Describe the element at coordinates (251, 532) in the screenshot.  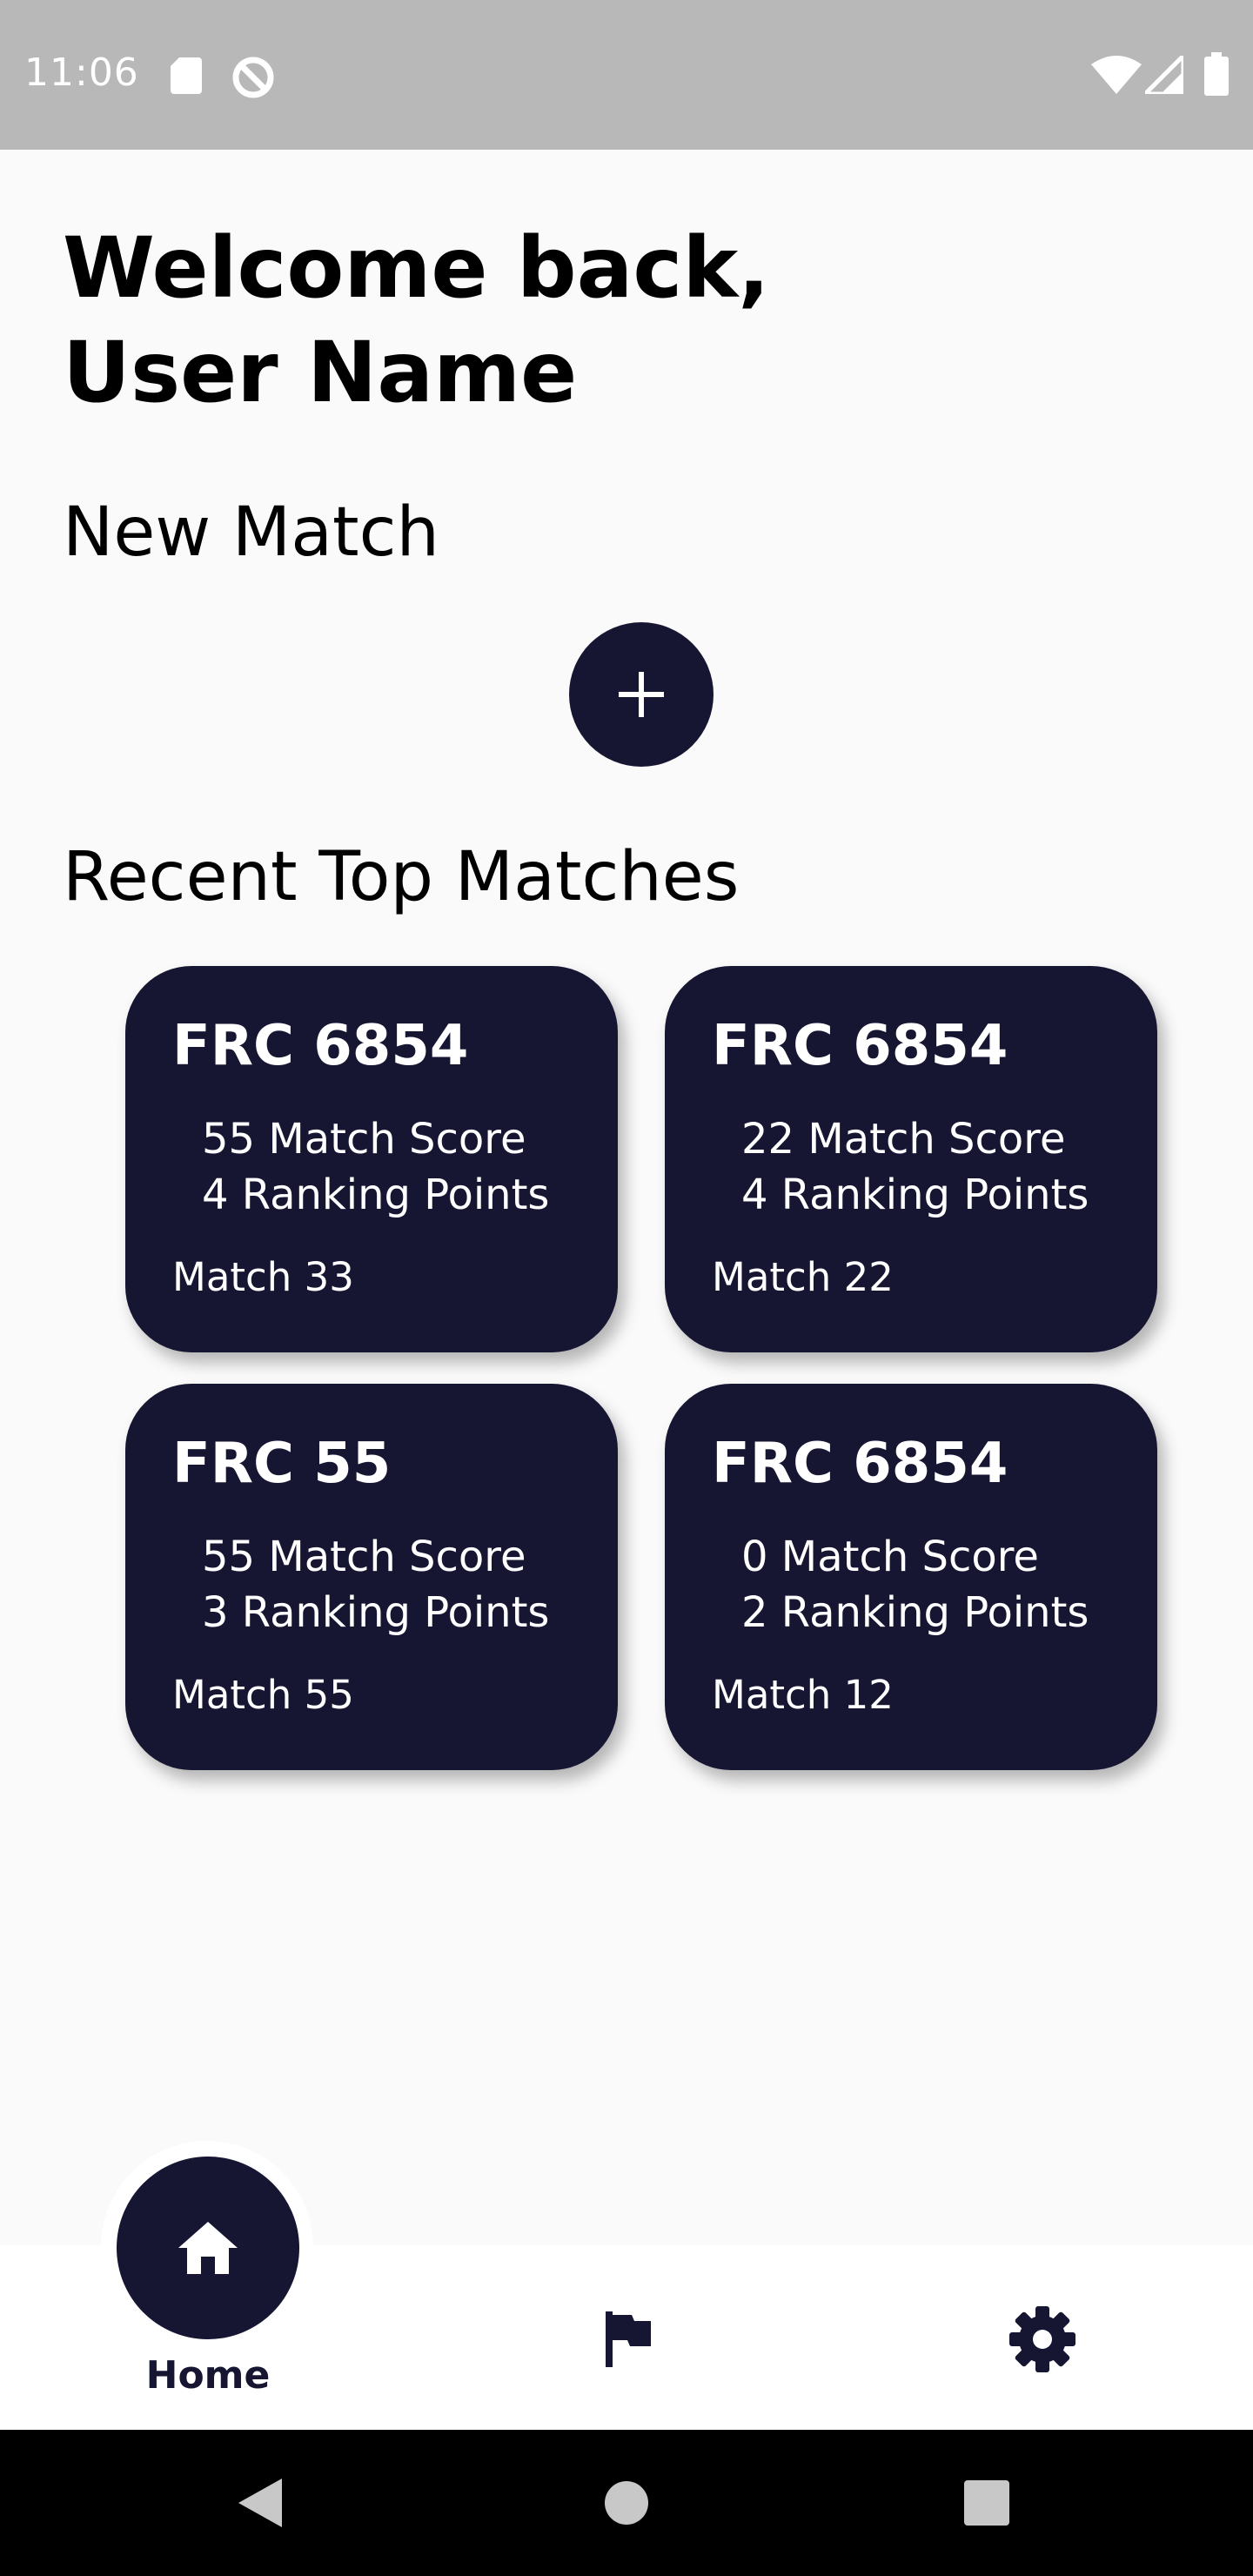
I see `new-match-title: New Match` at that location.